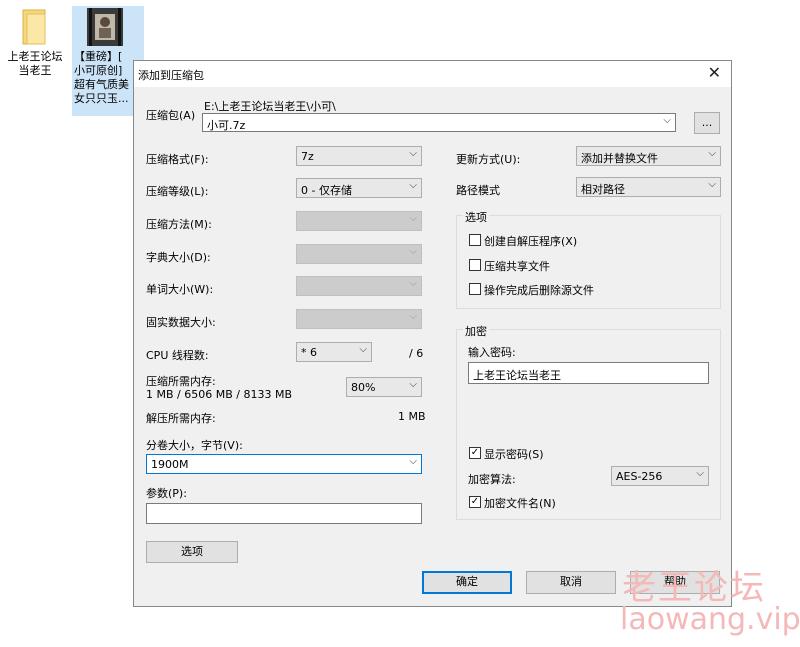 This screenshot has height=647, width=800. Describe the element at coordinates (171, 75) in the screenshot. I see `dialog-title: 添加到压缩包` at that location.